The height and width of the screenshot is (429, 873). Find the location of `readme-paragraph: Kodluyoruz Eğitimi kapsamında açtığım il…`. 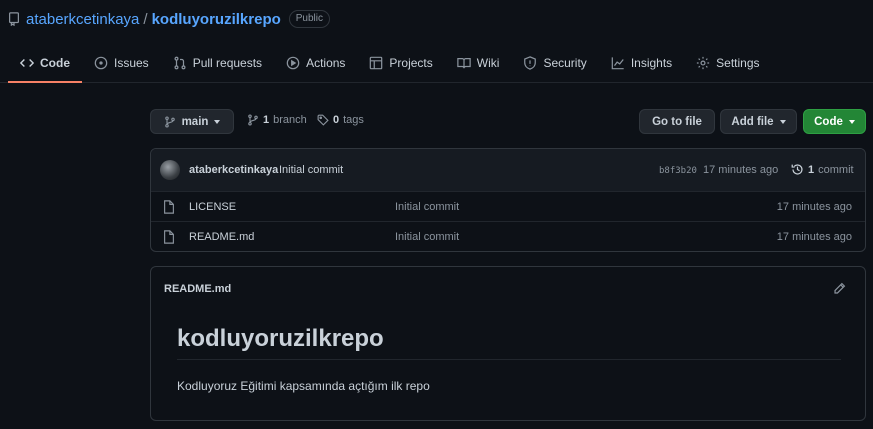

readme-paragraph: Kodluyoruz Eğitimi kapsamında açtığım il… is located at coordinates (303, 386).